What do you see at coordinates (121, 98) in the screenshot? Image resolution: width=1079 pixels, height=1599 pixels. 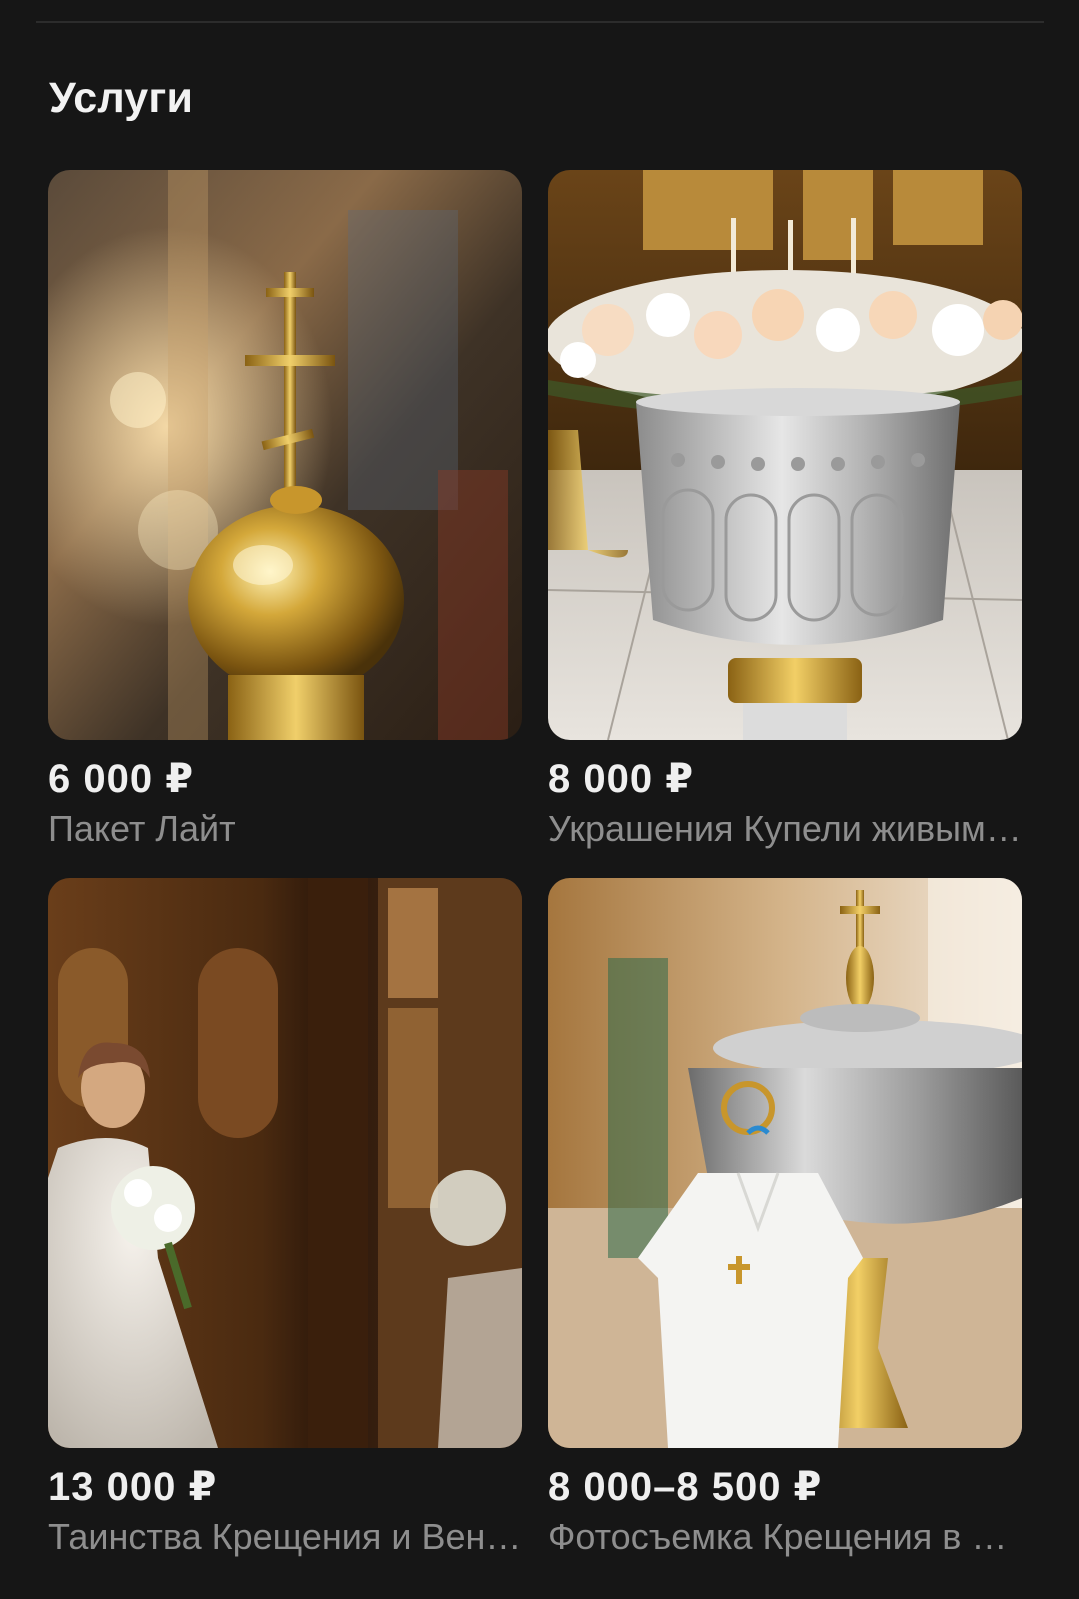 I see `section-title: Услуги` at bounding box center [121, 98].